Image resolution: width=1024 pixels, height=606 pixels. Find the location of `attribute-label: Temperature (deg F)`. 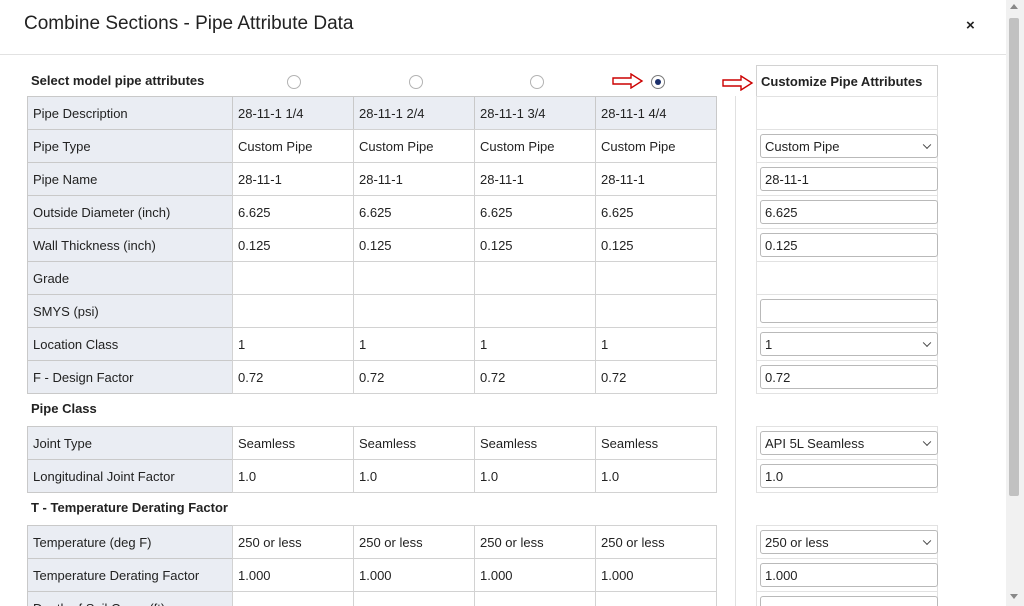

attribute-label: Temperature (deg F) is located at coordinates (130, 542).